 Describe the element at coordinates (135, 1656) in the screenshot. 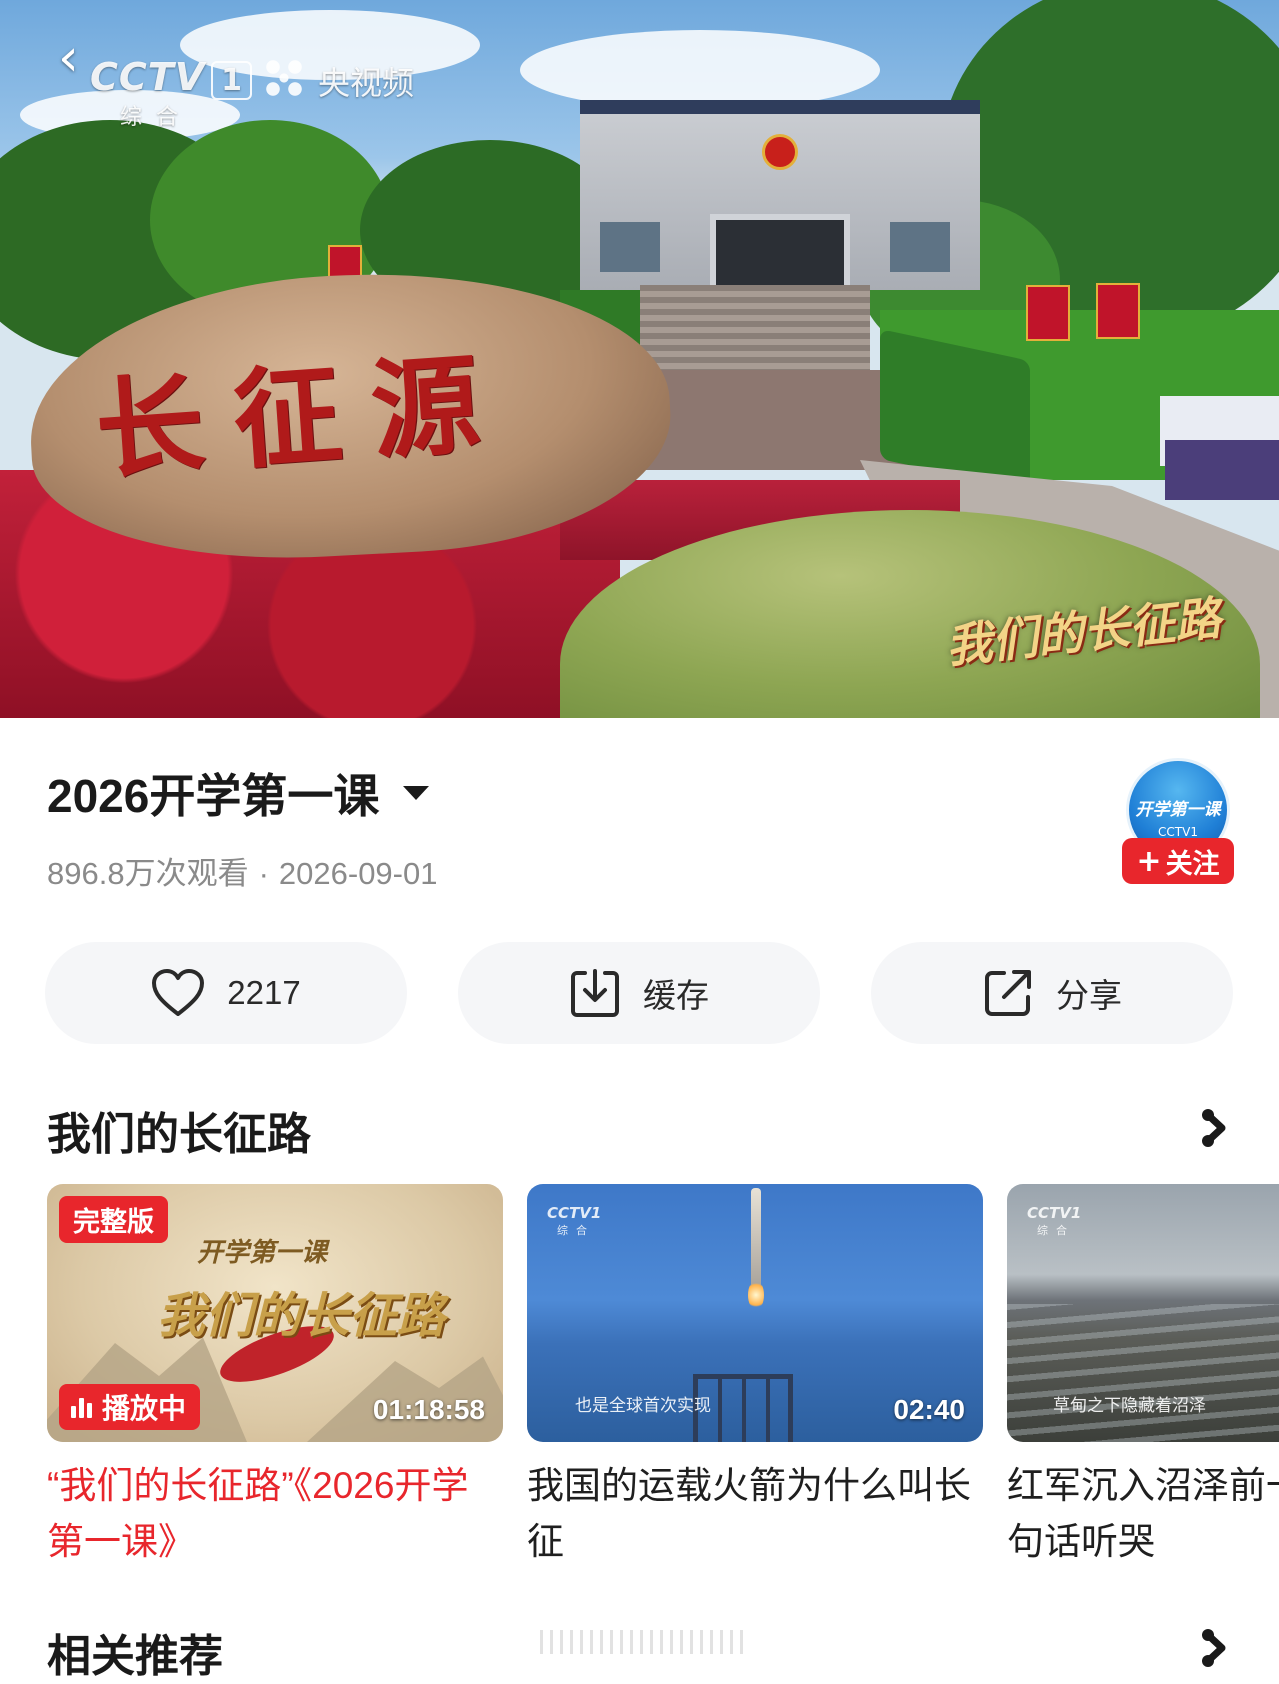

I see `related-title: 相关推荐` at that location.